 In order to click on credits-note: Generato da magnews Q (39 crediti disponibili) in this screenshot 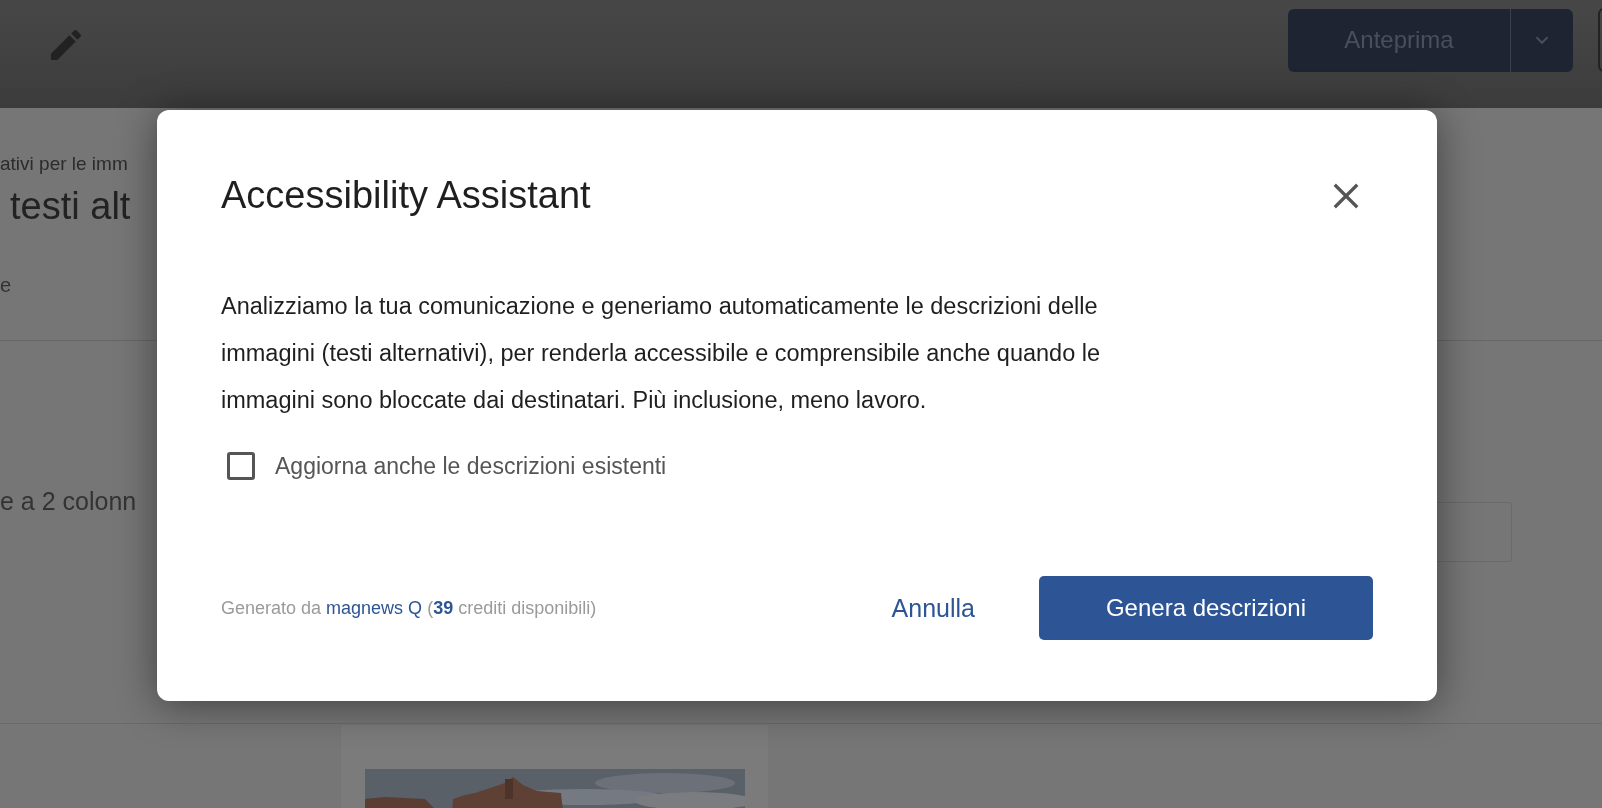, I will do `click(409, 608)`.